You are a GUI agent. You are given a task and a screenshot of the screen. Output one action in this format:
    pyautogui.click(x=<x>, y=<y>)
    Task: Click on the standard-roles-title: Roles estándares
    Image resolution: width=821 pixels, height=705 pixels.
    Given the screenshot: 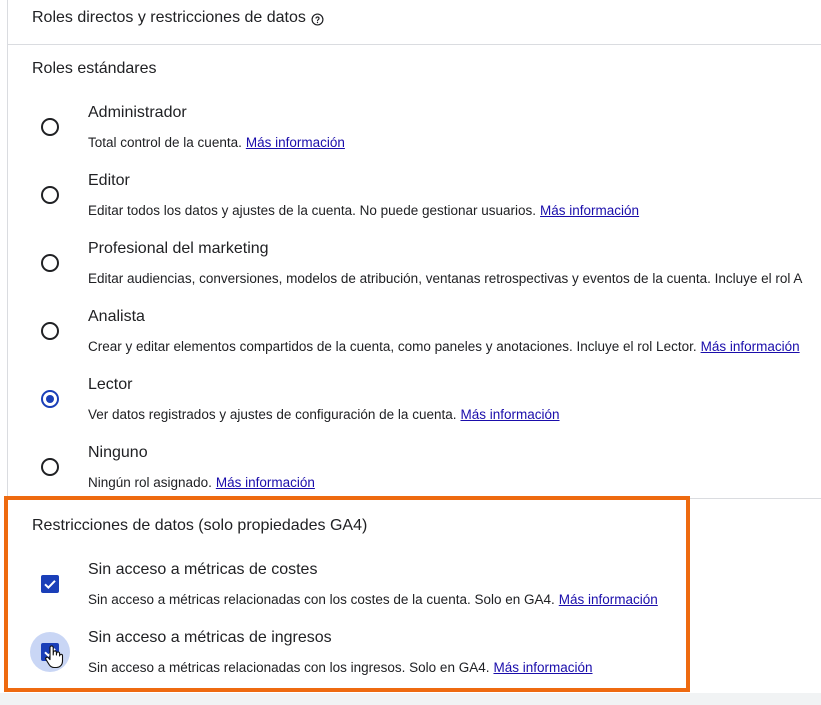 What is the action you would take?
    pyautogui.click(x=94, y=68)
    